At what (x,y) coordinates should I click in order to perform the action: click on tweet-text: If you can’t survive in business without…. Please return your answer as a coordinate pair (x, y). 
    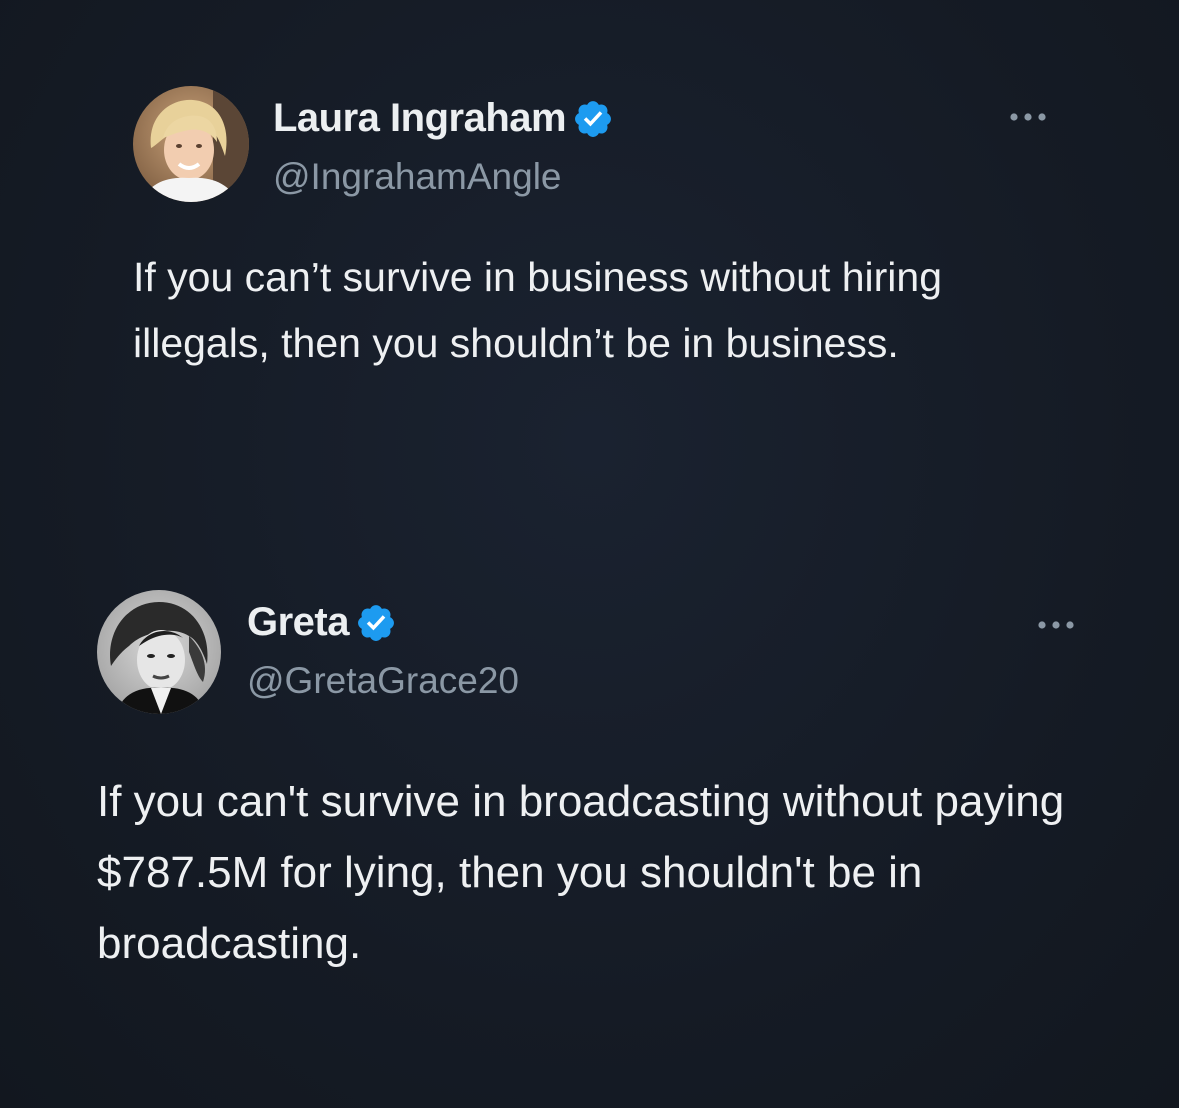
    Looking at the image, I should click on (538, 310).